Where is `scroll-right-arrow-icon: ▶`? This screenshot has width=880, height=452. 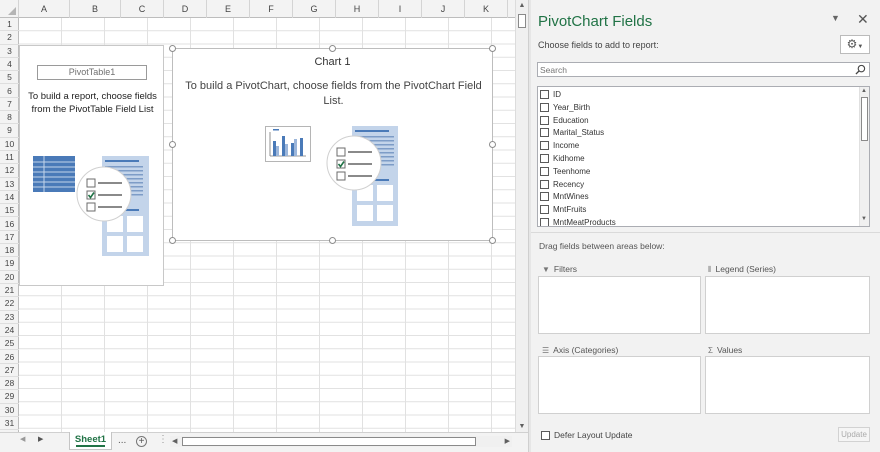
scroll-right-arrow-icon: ▶ is located at coordinates (507, 441).